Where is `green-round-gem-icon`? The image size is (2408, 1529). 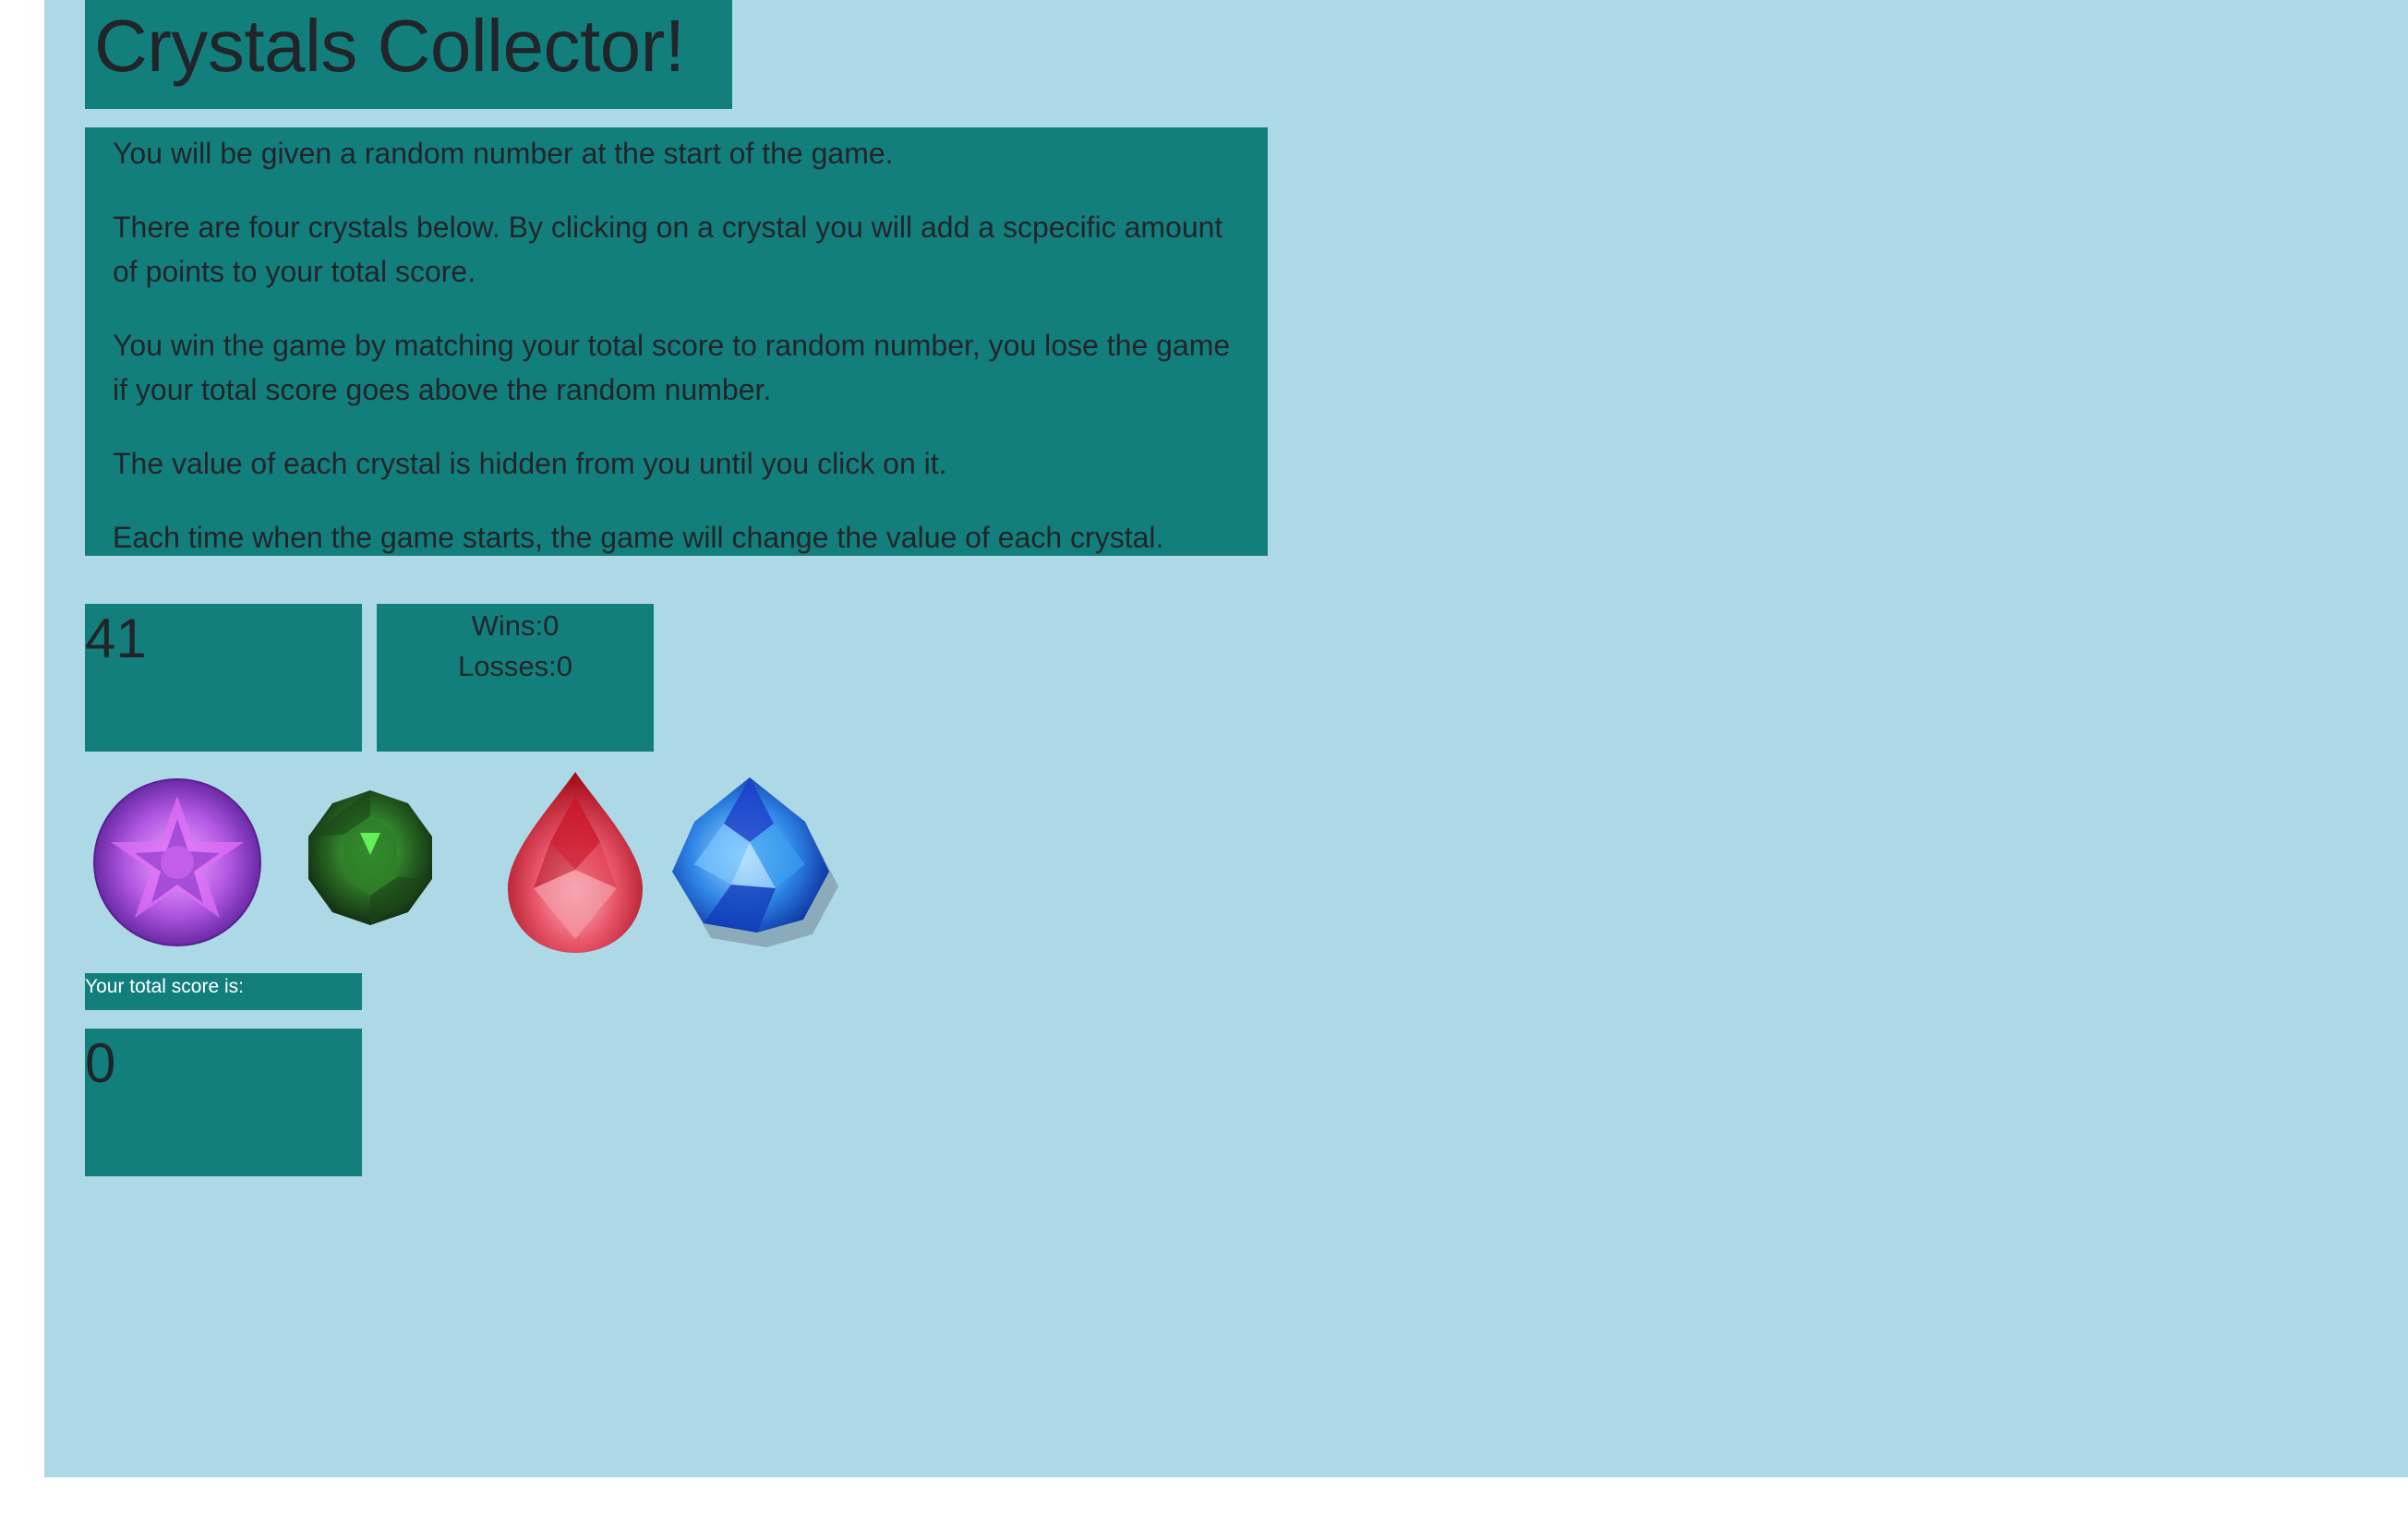
green-round-gem-icon is located at coordinates (370, 857).